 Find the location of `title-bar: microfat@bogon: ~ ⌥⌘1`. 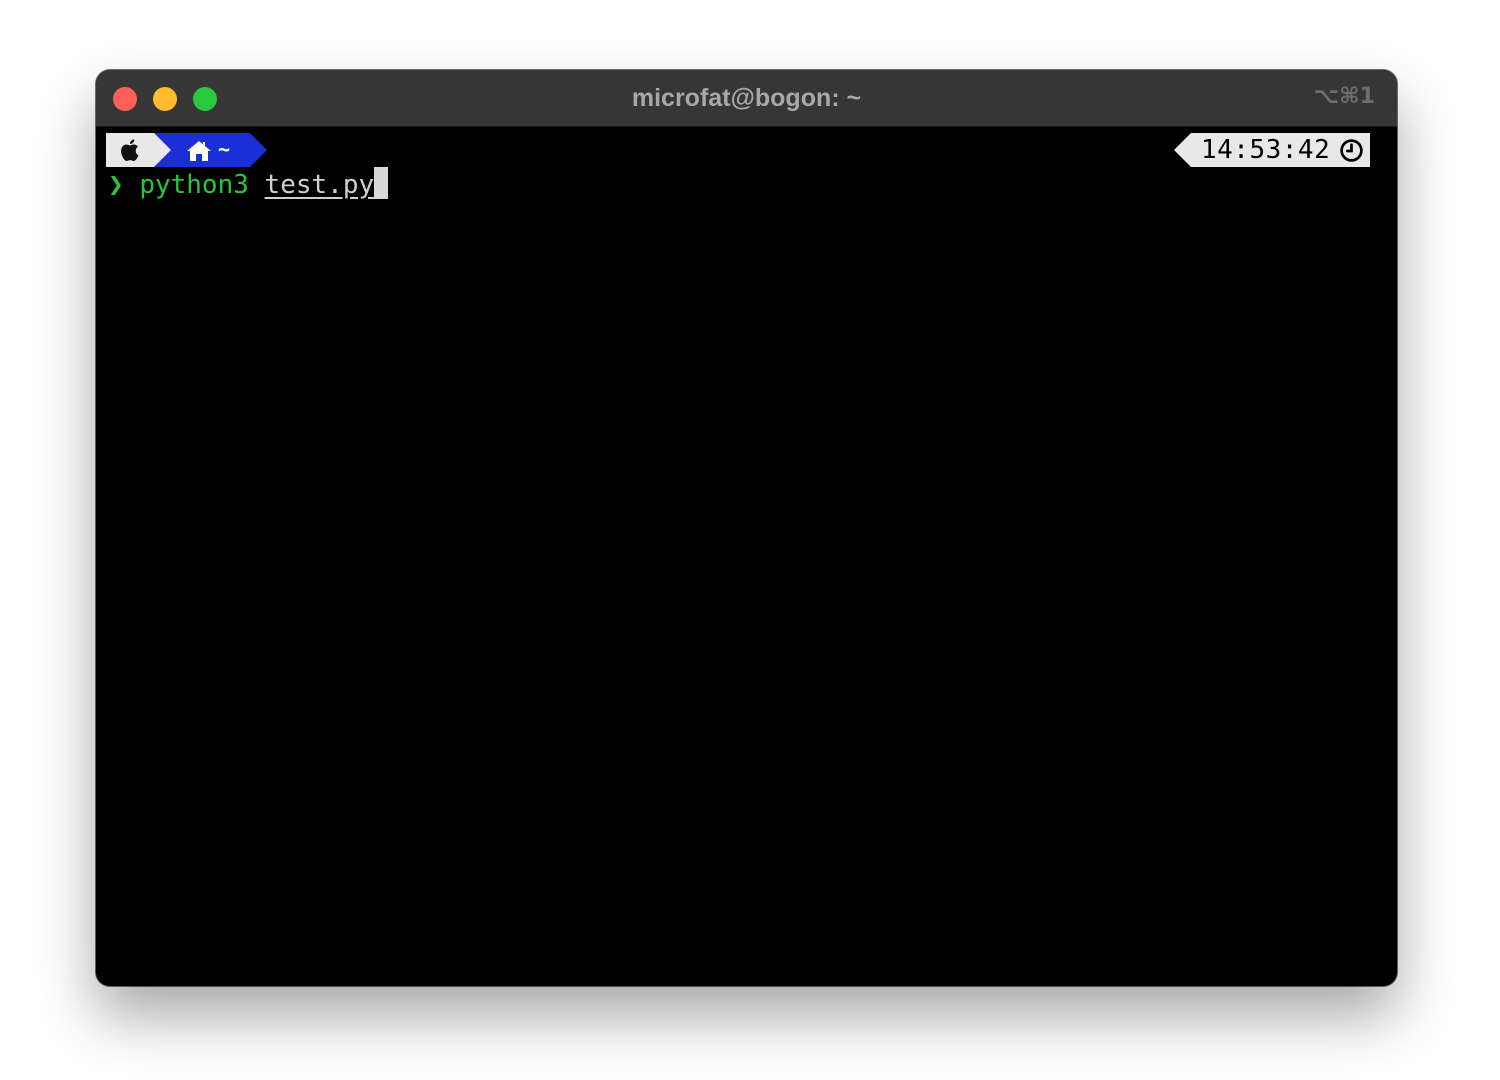

title-bar: microfat@bogon: ~ ⌥⌘1 is located at coordinates (746, 98).